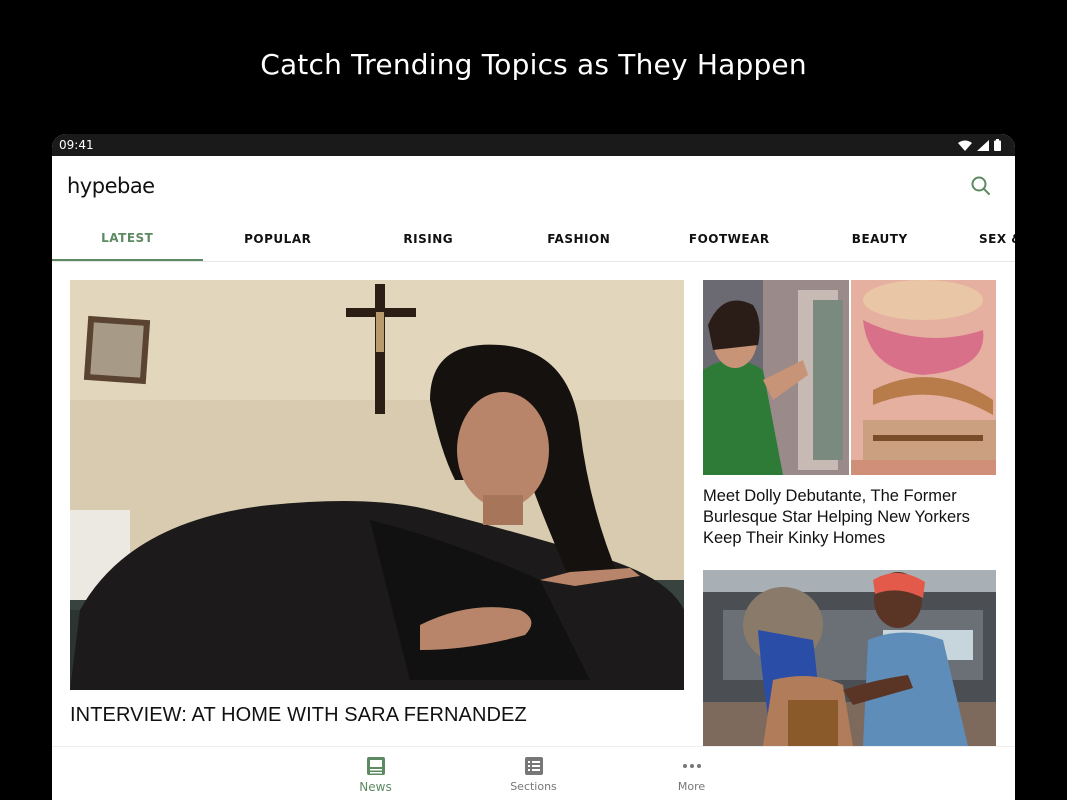  Describe the element at coordinates (533, 786) in the screenshot. I see `nav-sections-label: Sections` at that location.